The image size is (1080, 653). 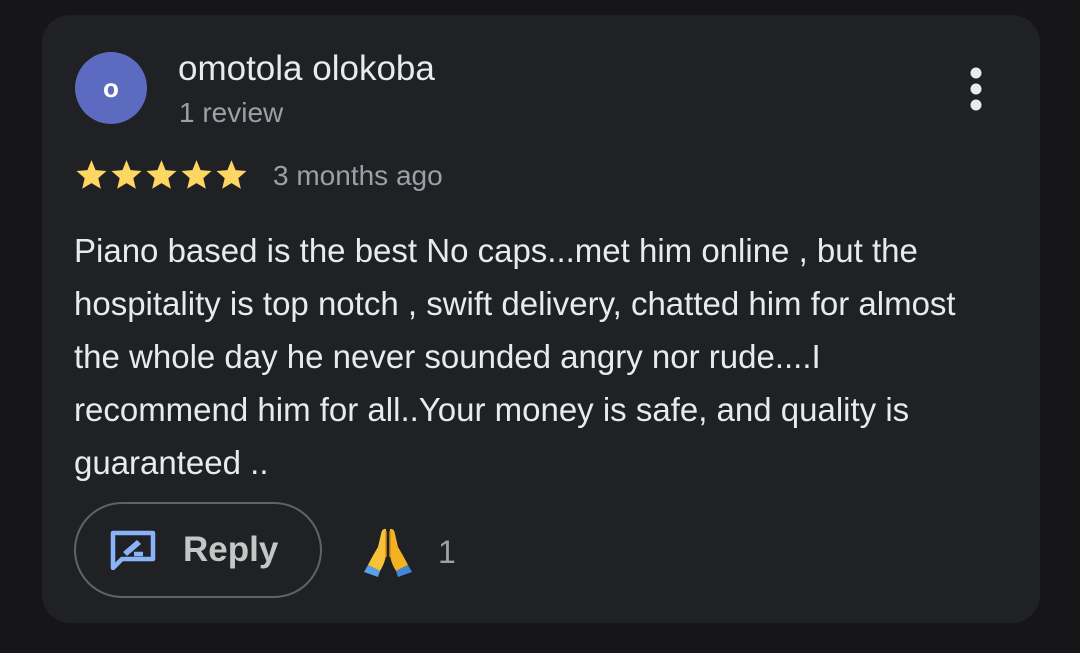 I want to click on more-vert-icon, so click(x=976, y=89).